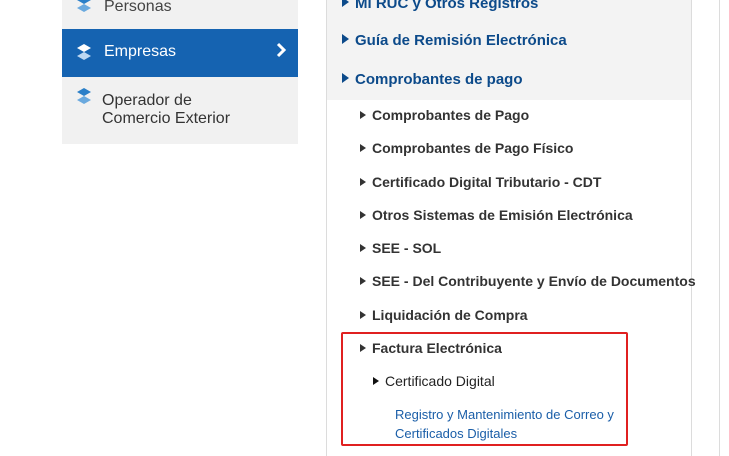 The image size is (729, 456). I want to click on submenu-item-label: Factura Electrónica, so click(437, 348).